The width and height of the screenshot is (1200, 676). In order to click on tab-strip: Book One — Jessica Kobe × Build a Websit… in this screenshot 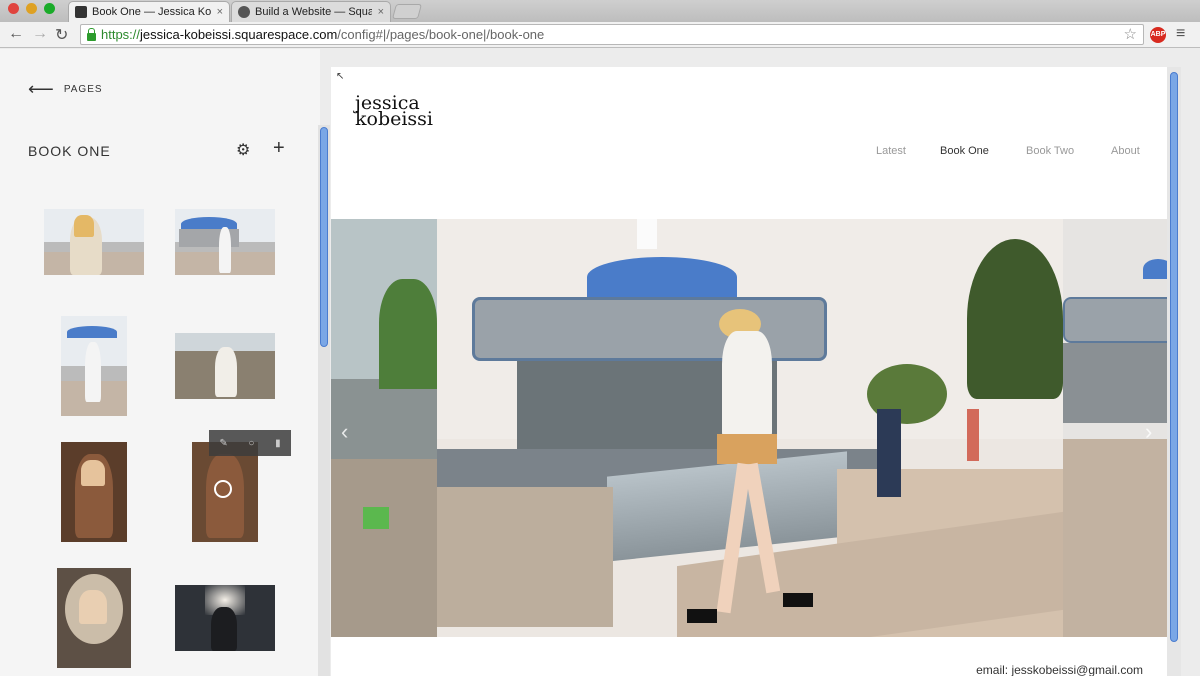, I will do `click(600, 11)`.